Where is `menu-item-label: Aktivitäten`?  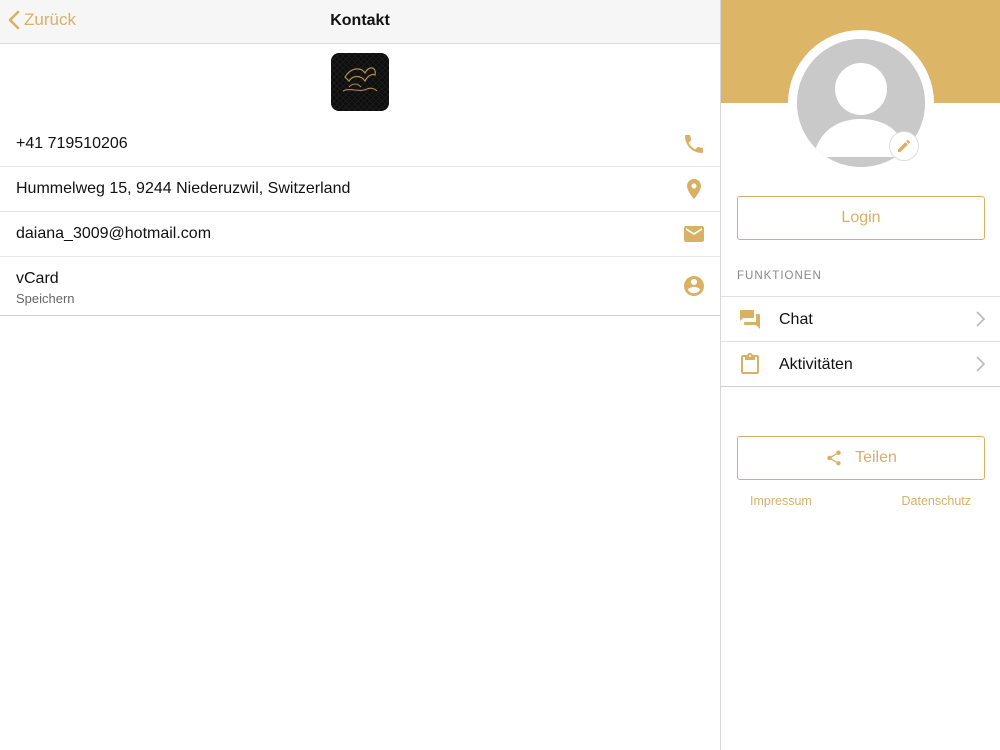 menu-item-label: Aktivitäten is located at coordinates (816, 364).